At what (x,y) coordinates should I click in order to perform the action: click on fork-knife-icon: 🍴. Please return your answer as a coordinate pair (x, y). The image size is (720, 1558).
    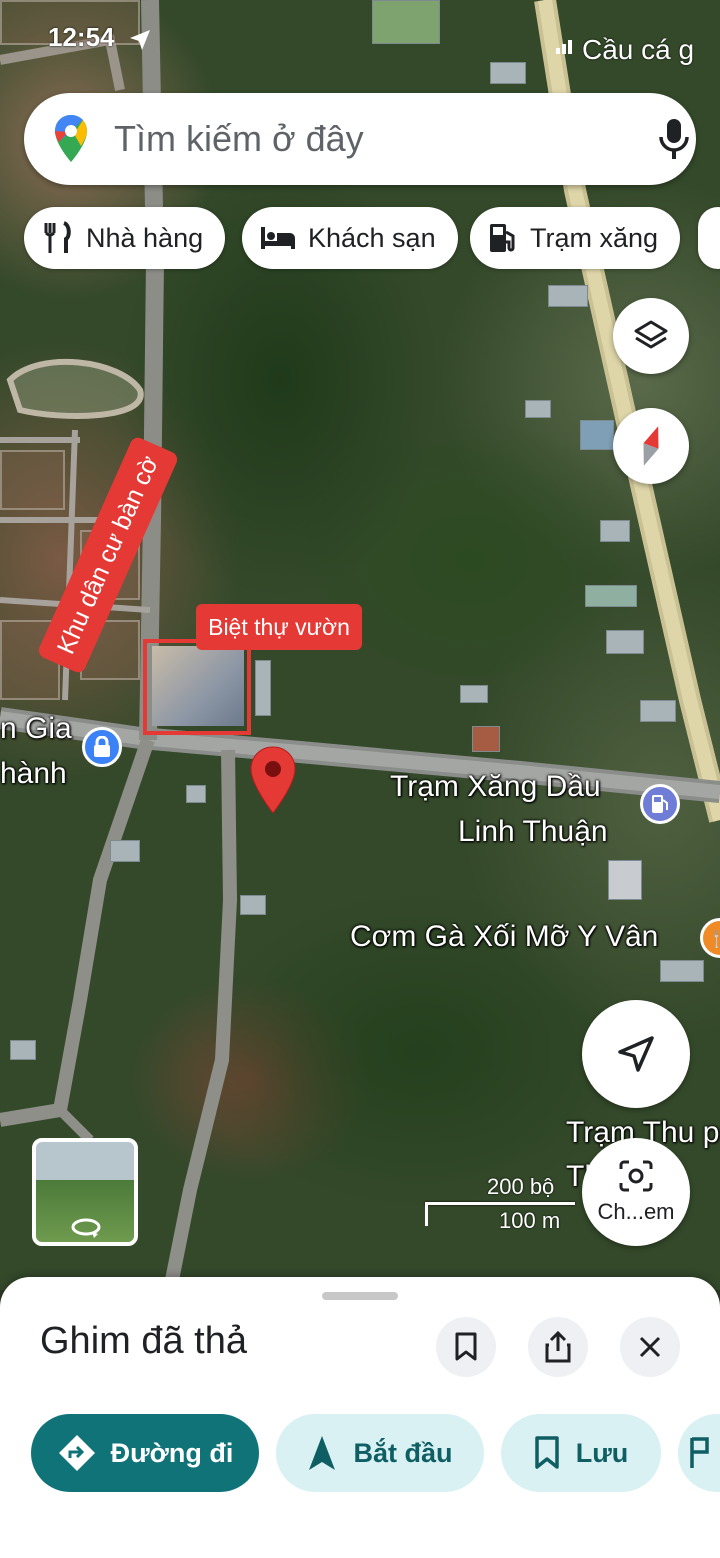
    Looking at the image, I should click on (714, 937).